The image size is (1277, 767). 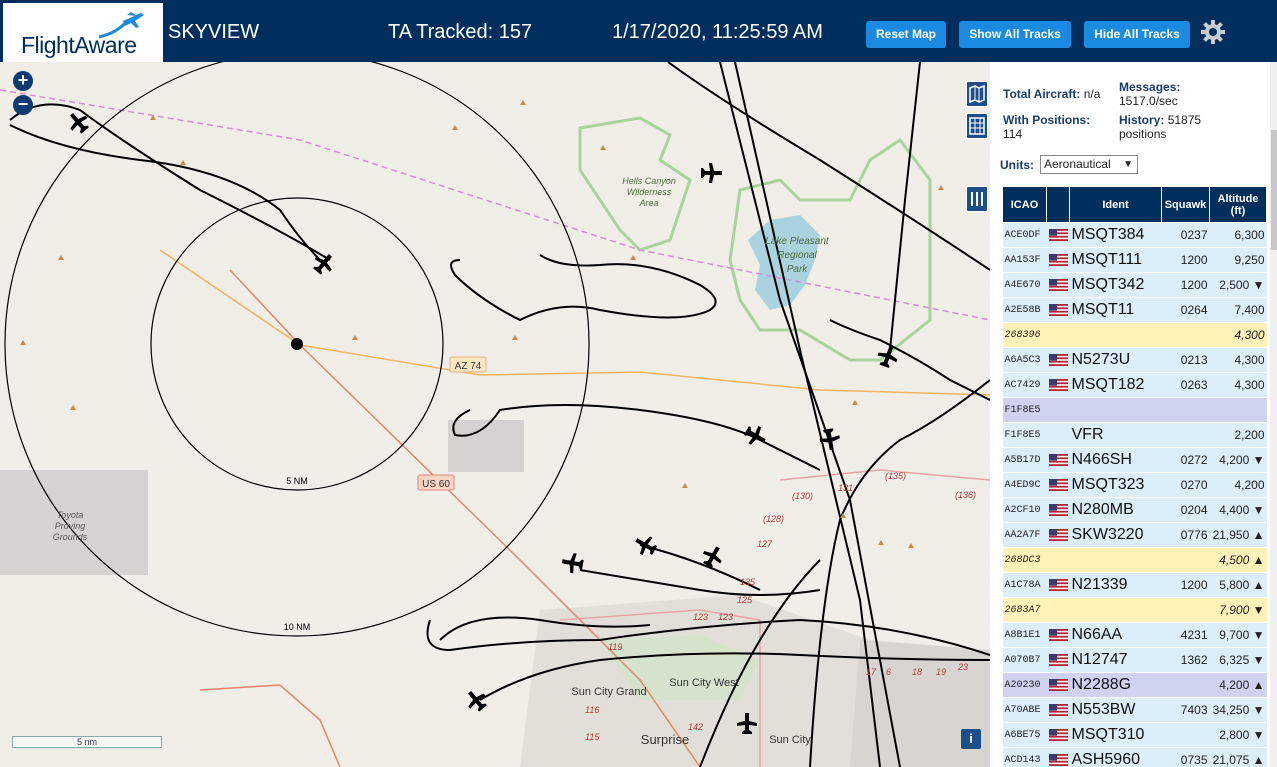 What do you see at coordinates (1024, 757) in the screenshot?
I see `icao-cell: ACD143` at bounding box center [1024, 757].